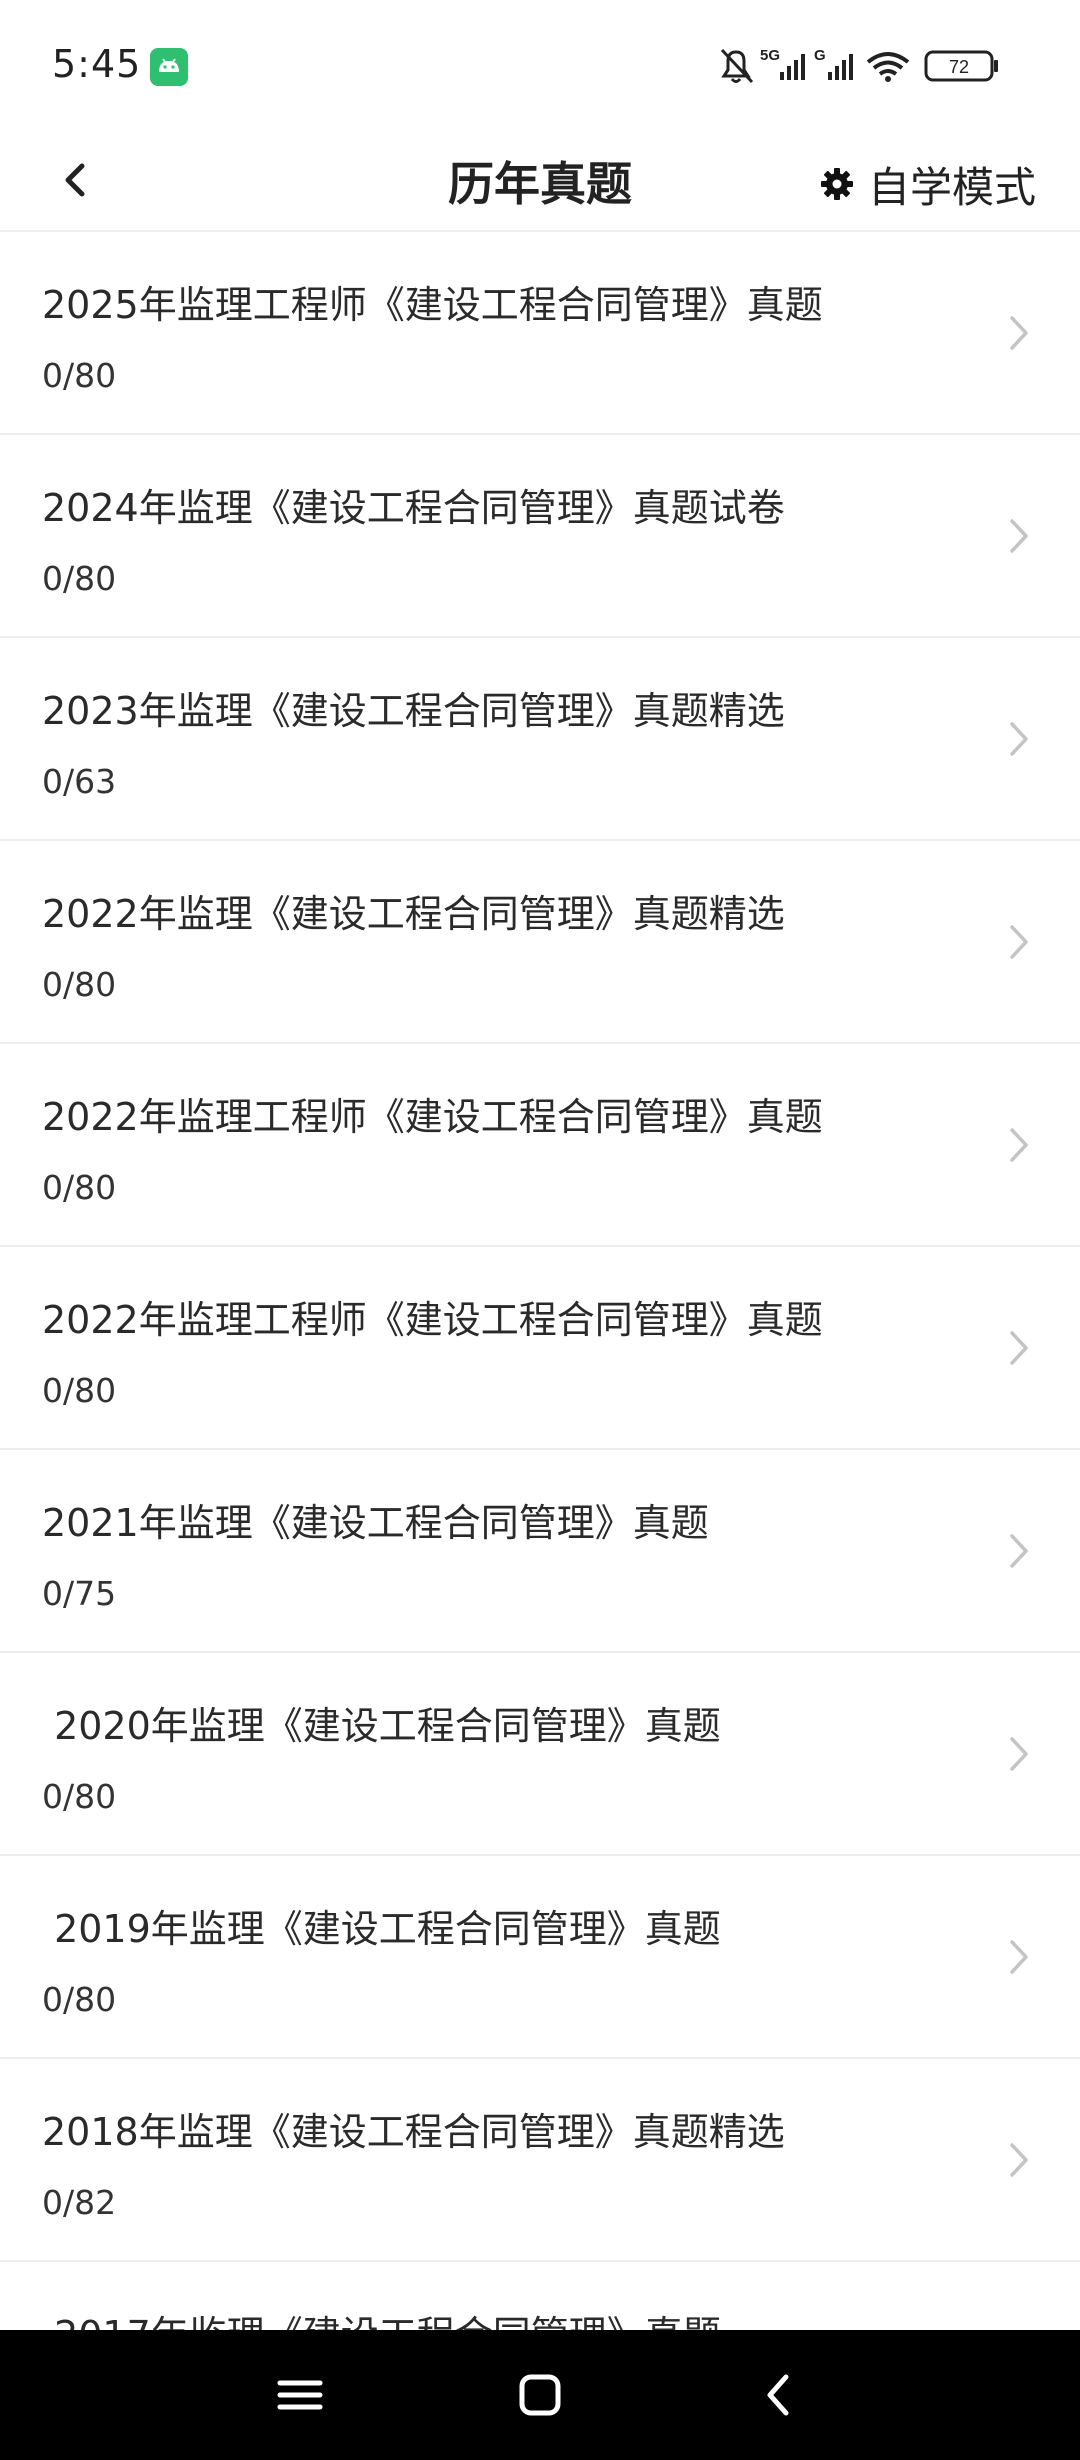 The image size is (1080, 2460). What do you see at coordinates (540, 1957) in the screenshot?
I see `list-item: 2019年监理《建设工程合同管理》真题 0/80` at bounding box center [540, 1957].